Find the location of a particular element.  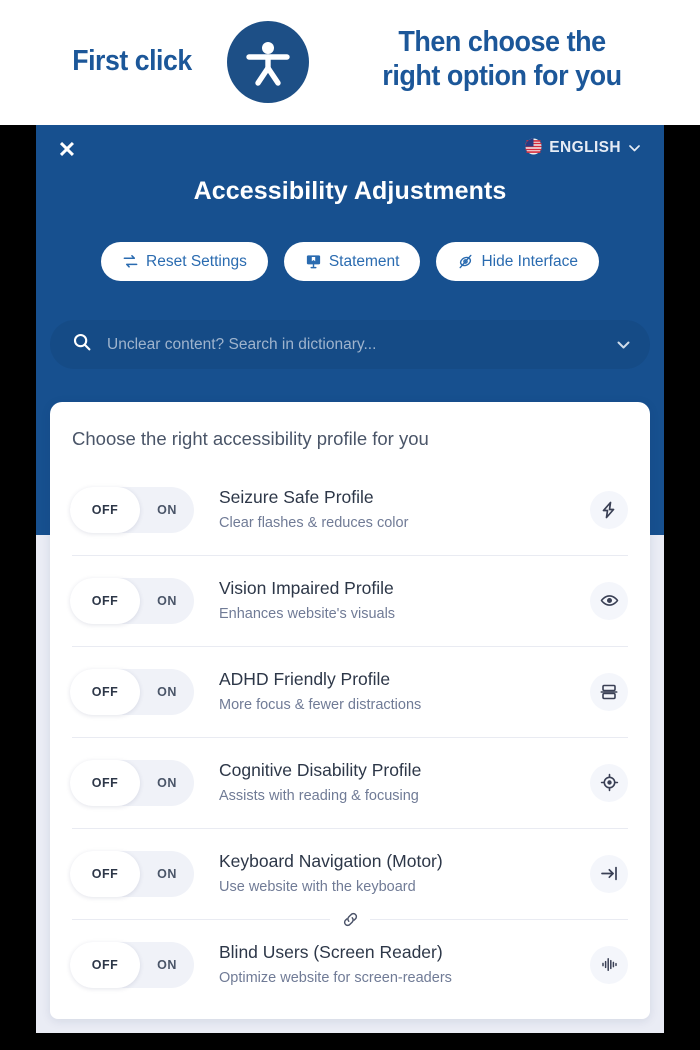

hide-interface-button: Hide Interface is located at coordinates (517, 261).